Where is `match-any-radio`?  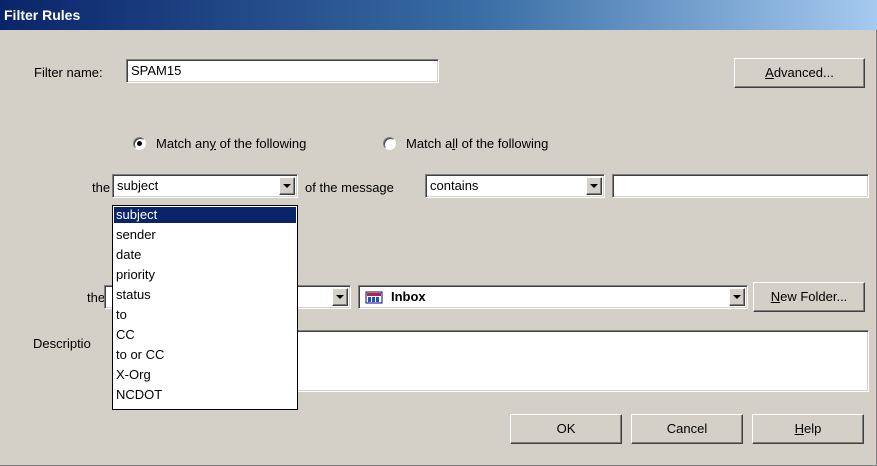 match-any-radio is located at coordinates (139, 143).